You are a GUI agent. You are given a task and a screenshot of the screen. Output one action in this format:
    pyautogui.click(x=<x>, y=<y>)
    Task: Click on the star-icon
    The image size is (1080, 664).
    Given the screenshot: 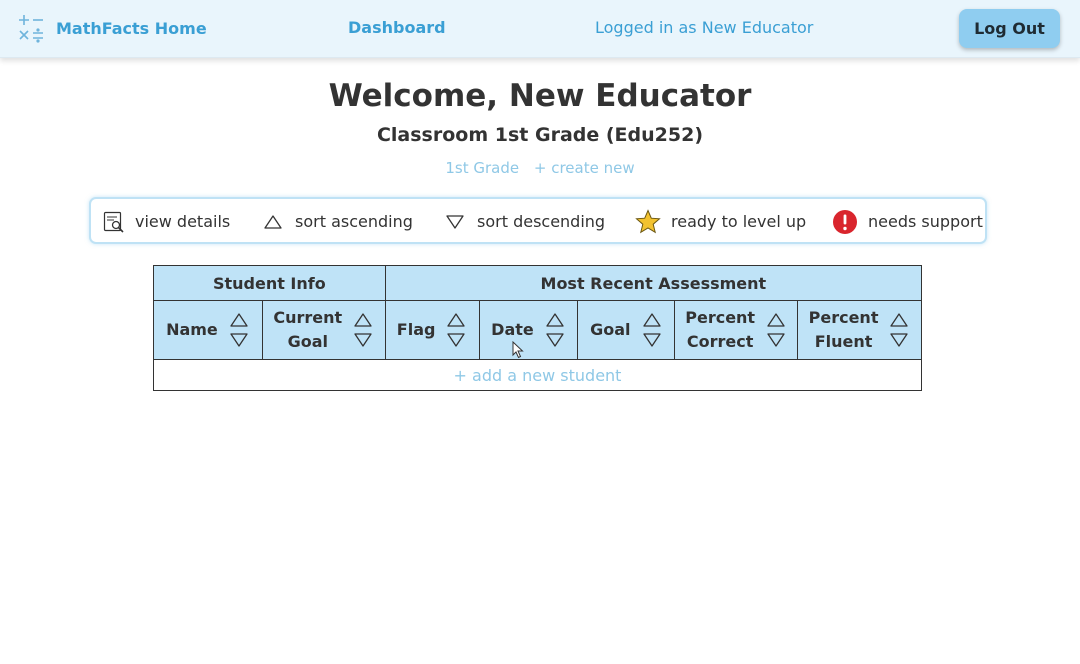 What is the action you would take?
    pyautogui.click(x=648, y=220)
    